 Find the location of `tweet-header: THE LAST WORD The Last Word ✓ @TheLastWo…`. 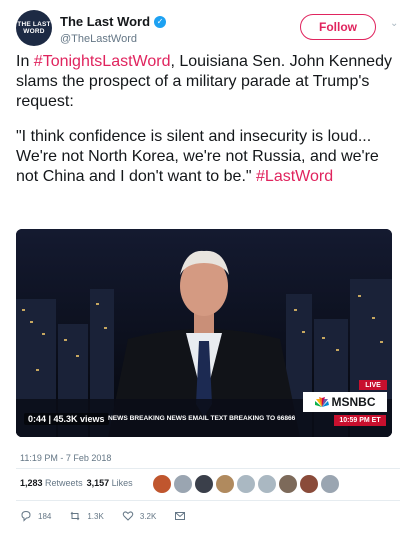

tweet-header: THE LAST WORD The Last Word ✓ @TheLastWo… is located at coordinates (208, 30).